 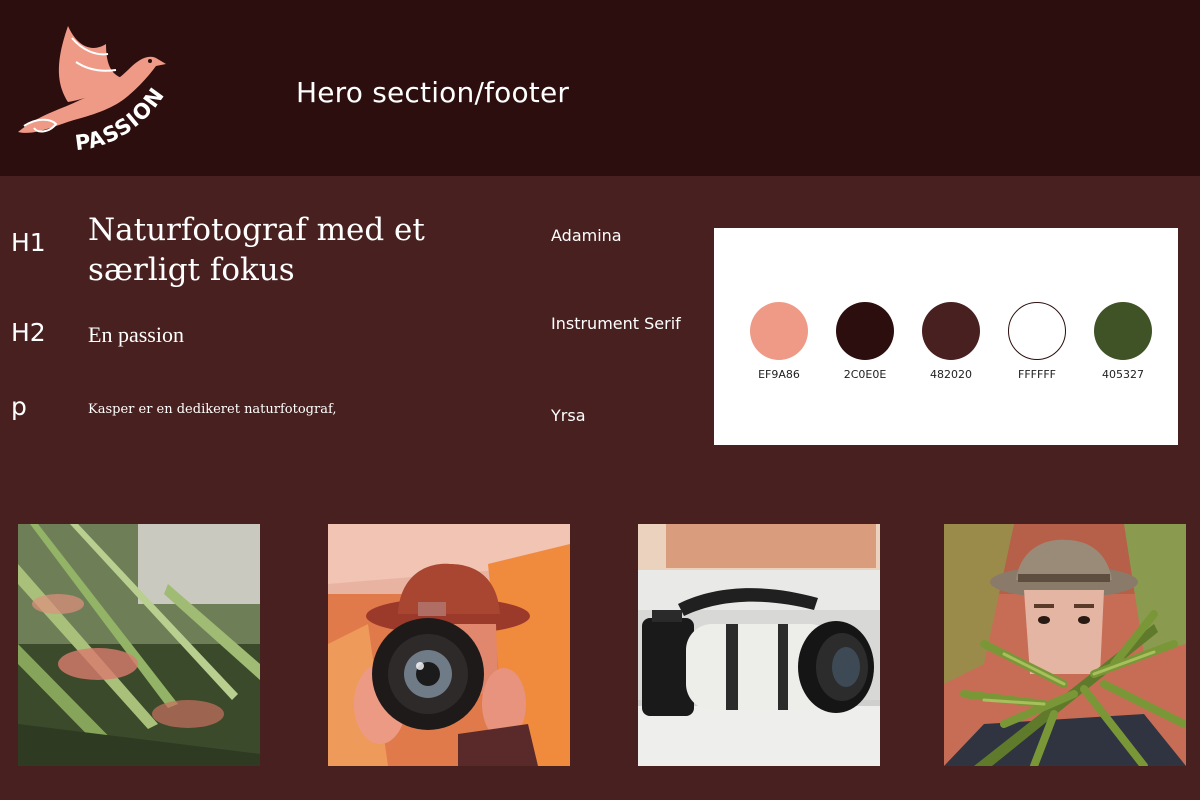 I want to click on section-title: Hero section/footer, so click(x=433, y=92).